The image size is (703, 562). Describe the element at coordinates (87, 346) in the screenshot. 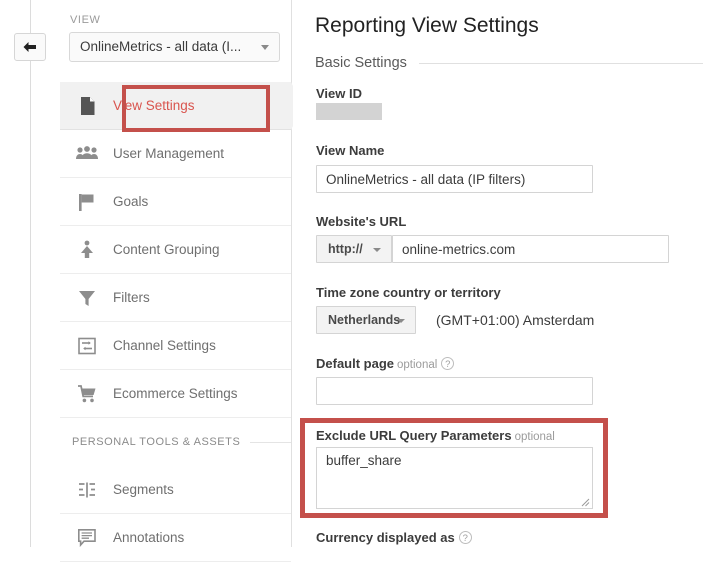

I see `channel-icon` at that location.